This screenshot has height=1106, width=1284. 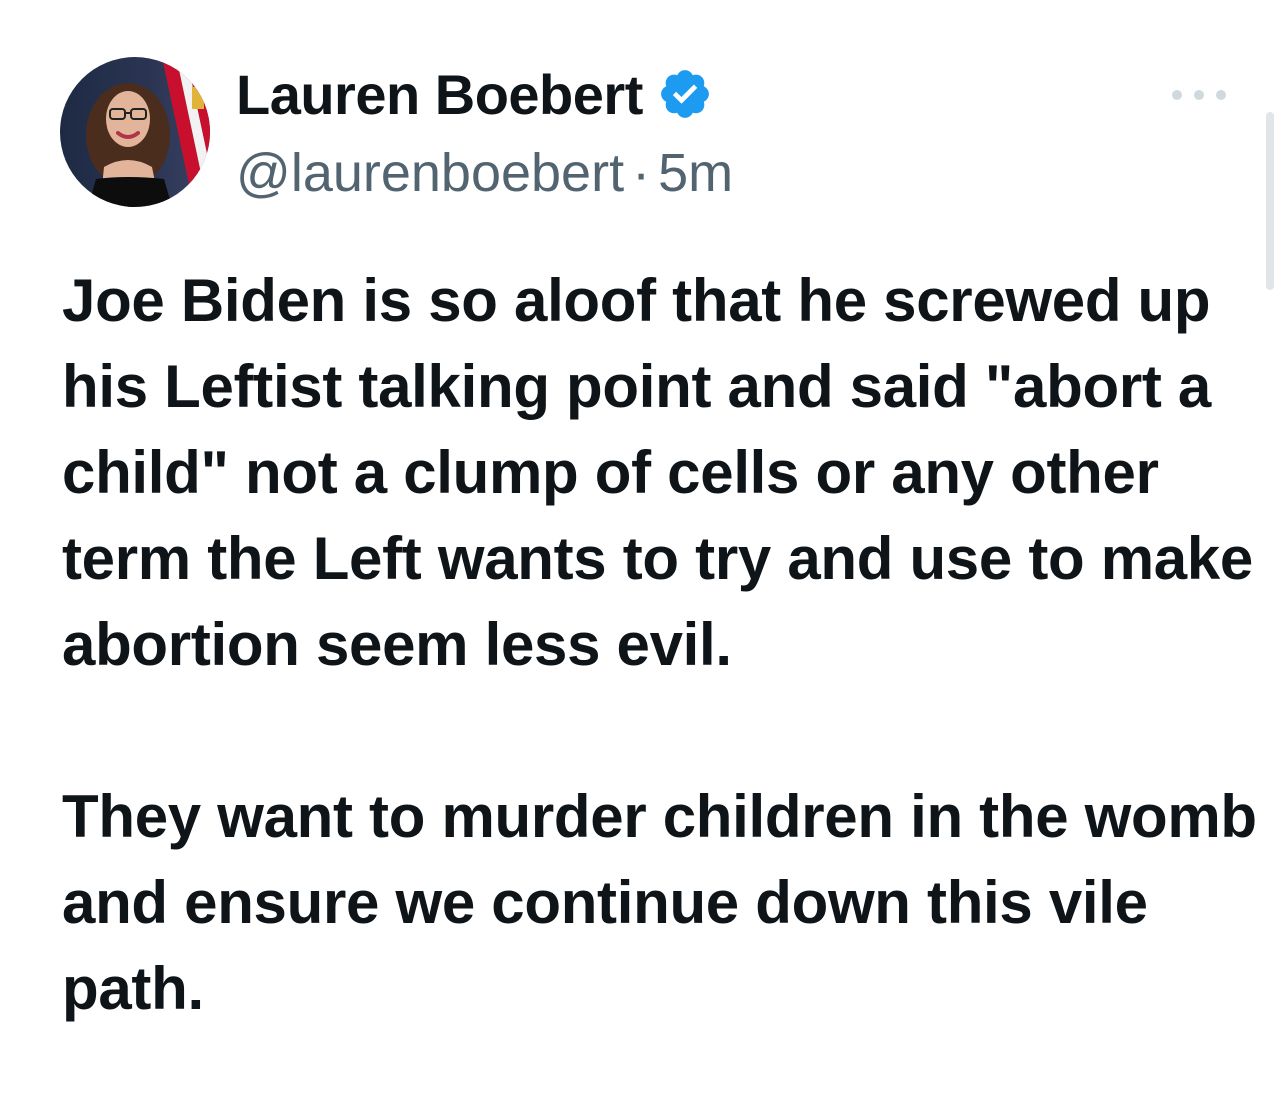 What do you see at coordinates (484, 132) in the screenshot?
I see `tweet-header: Lauren Boebert @laurenboebert · 5m` at bounding box center [484, 132].